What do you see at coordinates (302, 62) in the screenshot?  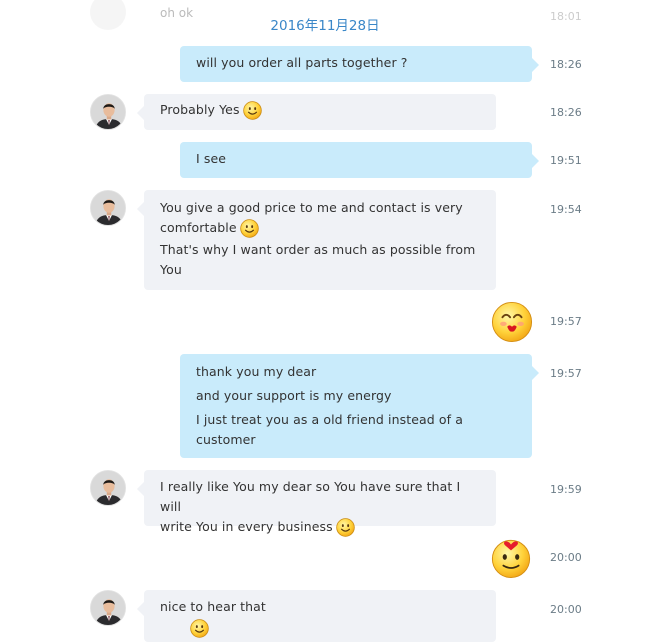 I see `message-text: will you order all parts together ?` at bounding box center [302, 62].